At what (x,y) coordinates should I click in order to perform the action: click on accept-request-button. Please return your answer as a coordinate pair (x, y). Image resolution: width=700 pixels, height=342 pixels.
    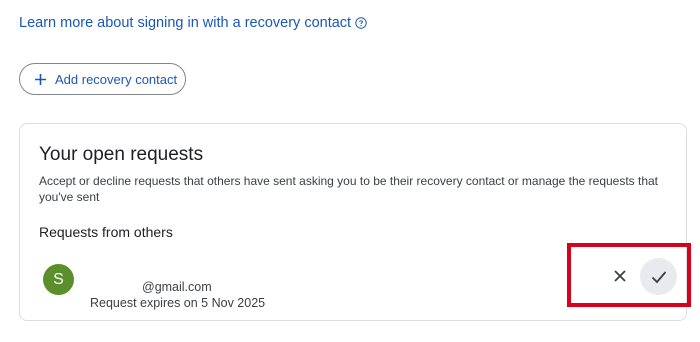
    Looking at the image, I should click on (658, 276).